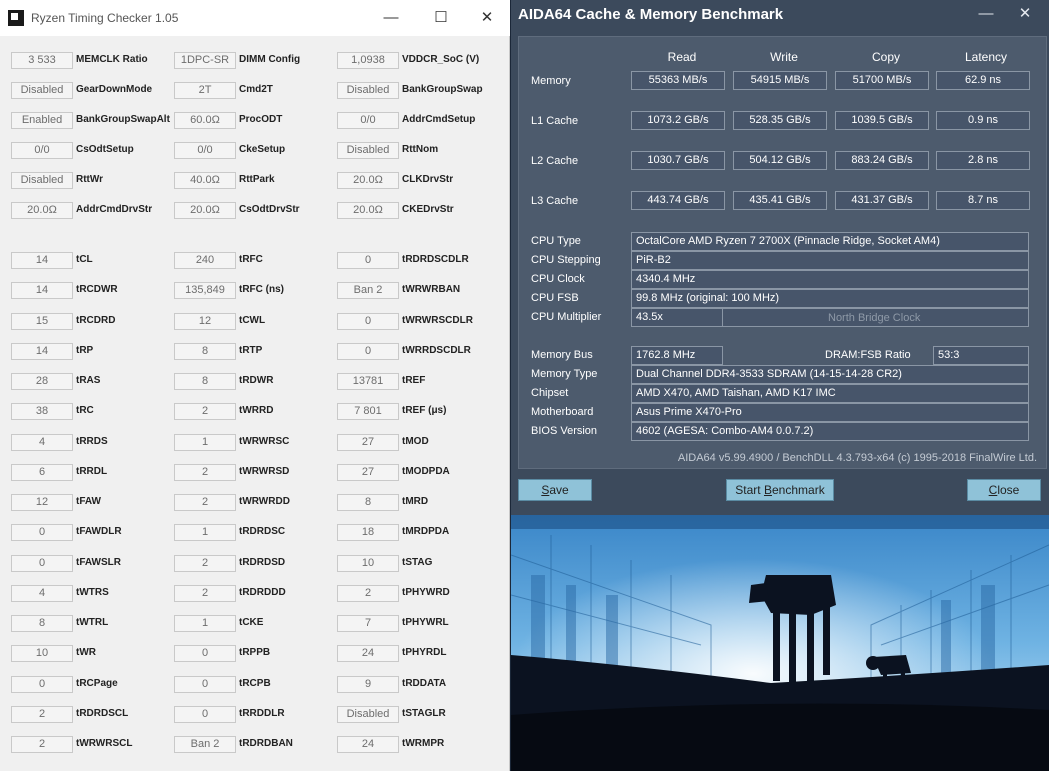 Image resolution: width=1049 pixels, height=771 pixels. What do you see at coordinates (368, 381) in the screenshot?
I see `timing-value-field: 13781` at bounding box center [368, 381].